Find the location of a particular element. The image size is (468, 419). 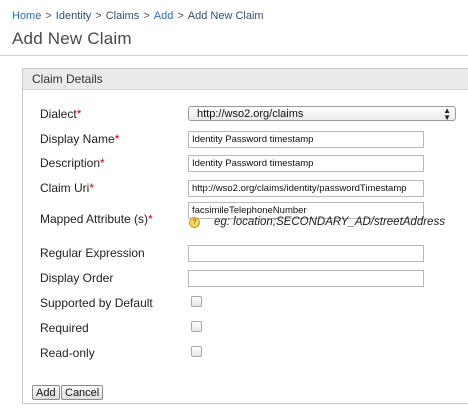

breadcrumb-claims: Claims is located at coordinates (122, 16).